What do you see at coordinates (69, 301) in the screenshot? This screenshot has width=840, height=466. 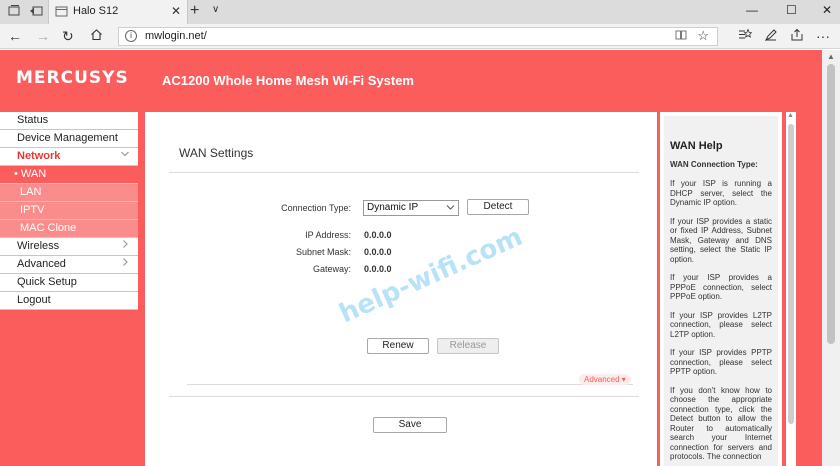 I see `sidebar-item-logout: Logout` at bounding box center [69, 301].